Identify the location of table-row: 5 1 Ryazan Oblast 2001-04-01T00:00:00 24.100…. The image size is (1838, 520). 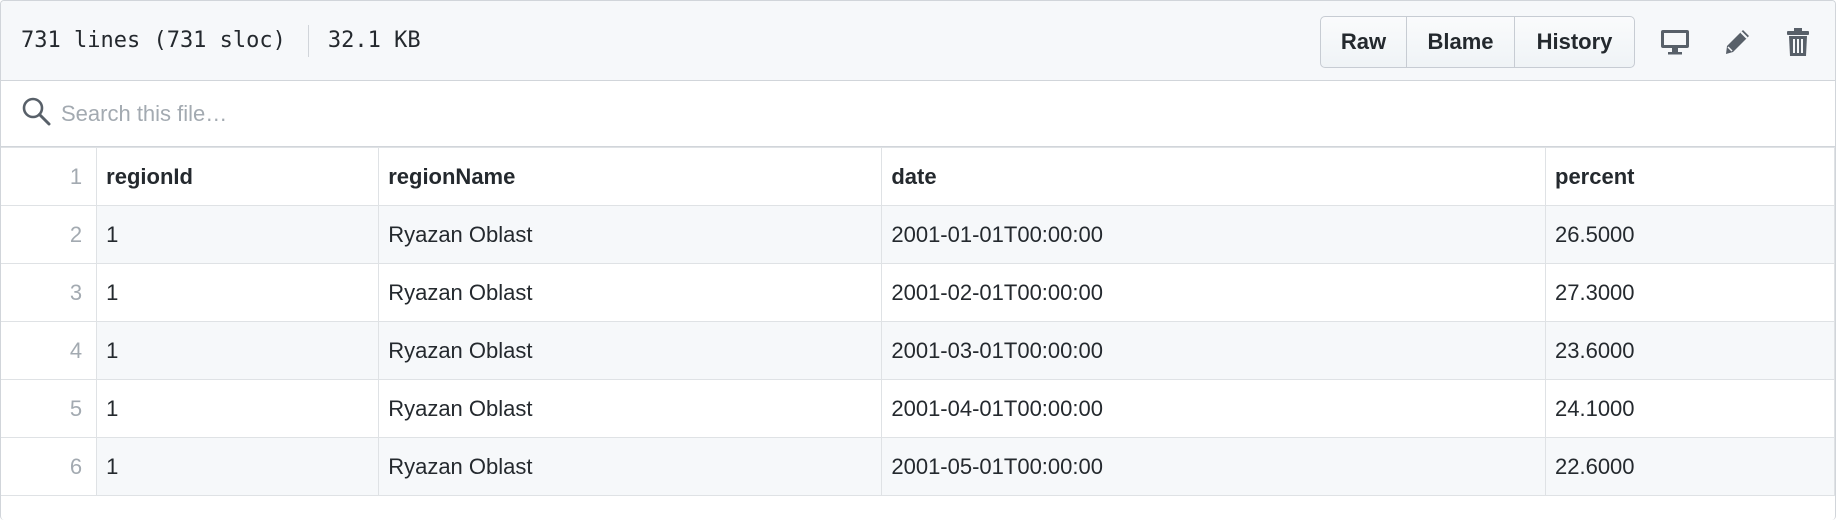
(918, 408).